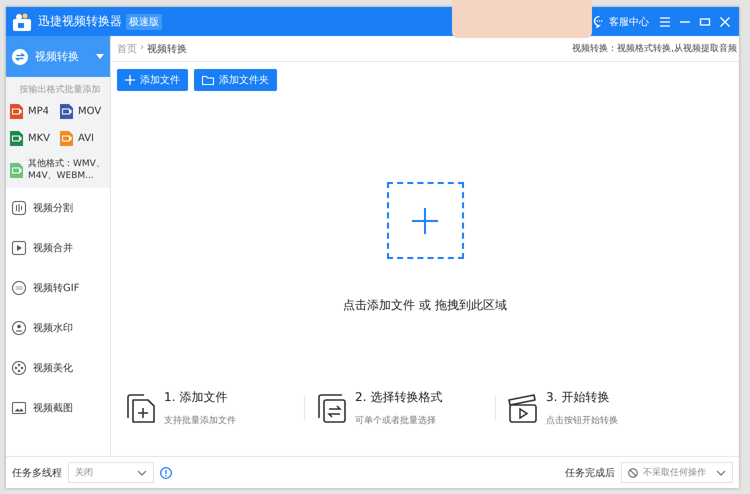 The image size is (750, 494). I want to click on sidebar-item: 视频美化, so click(58, 368).